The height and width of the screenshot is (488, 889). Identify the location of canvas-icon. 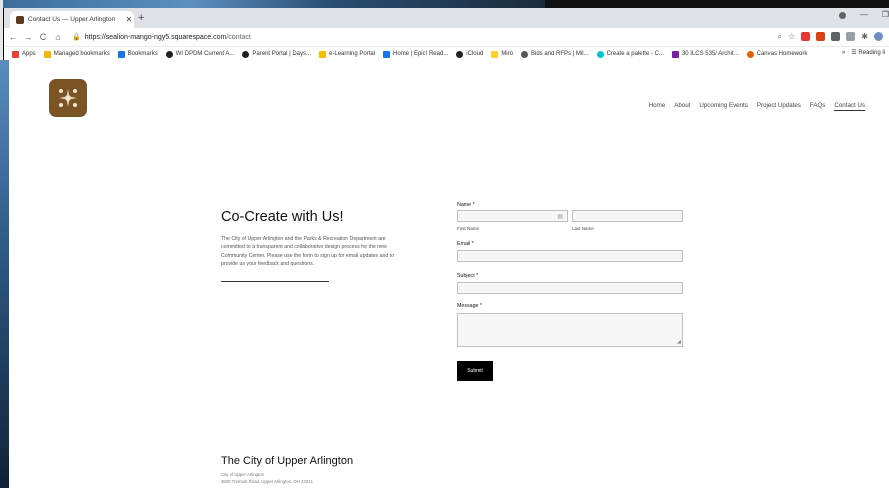
(750, 54).